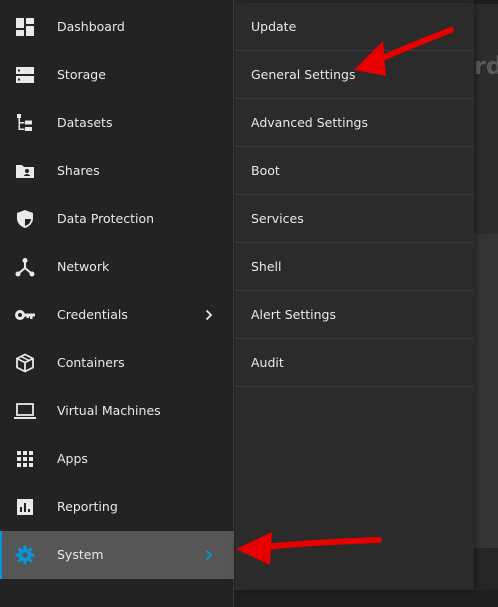  I want to click on sidebar-item-label: Data Protection, so click(106, 218).